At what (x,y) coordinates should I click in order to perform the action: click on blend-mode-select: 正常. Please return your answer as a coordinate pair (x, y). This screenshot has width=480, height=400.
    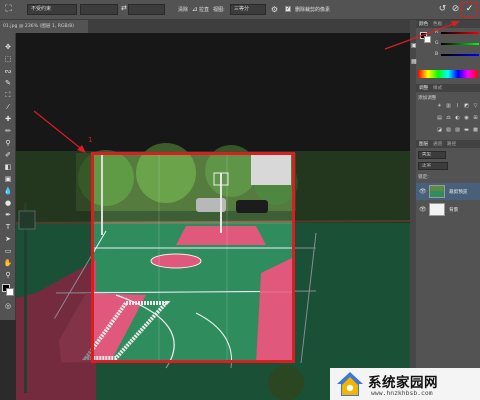
    Looking at the image, I should click on (433, 166).